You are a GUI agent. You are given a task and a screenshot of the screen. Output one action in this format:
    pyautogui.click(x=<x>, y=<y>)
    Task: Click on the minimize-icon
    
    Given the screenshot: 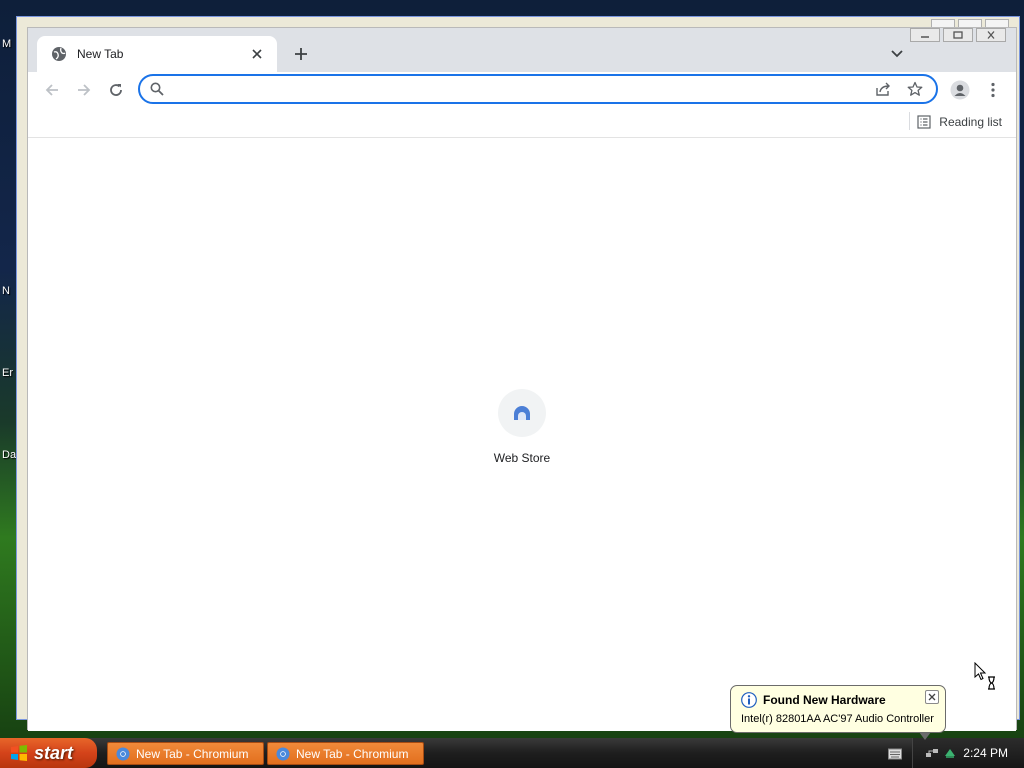 What is the action you would take?
    pyautogui.click(x=925, y=35)
    